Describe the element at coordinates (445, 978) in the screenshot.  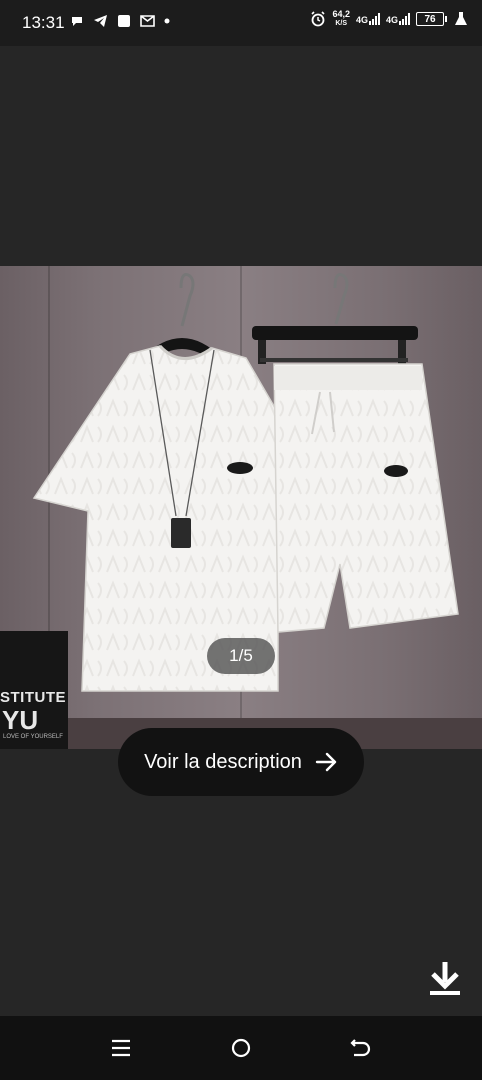
I see `download-icon` at that location.